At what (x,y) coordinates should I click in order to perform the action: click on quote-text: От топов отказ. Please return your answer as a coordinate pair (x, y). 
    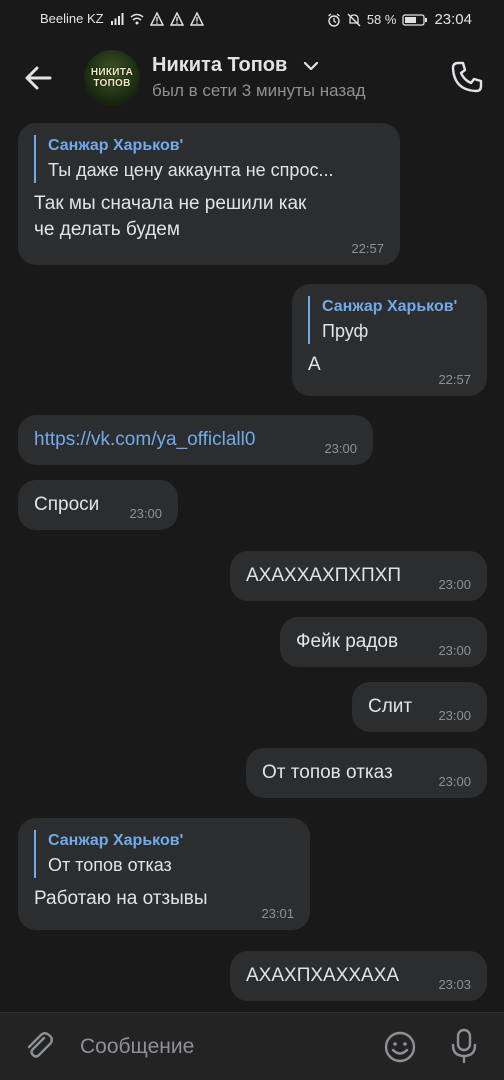
    Looking at the image, I should click on (110, 865).